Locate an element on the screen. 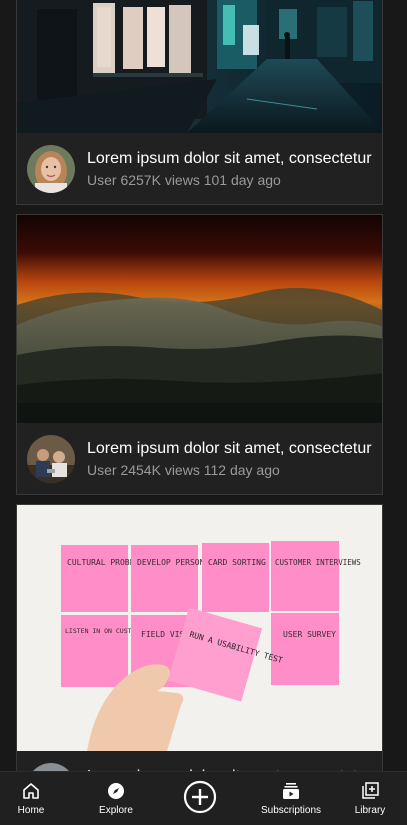 The height and width of the screenshot is (825, 407). note-text: CULTURAL PROBE is located at coordinates (101, 562).